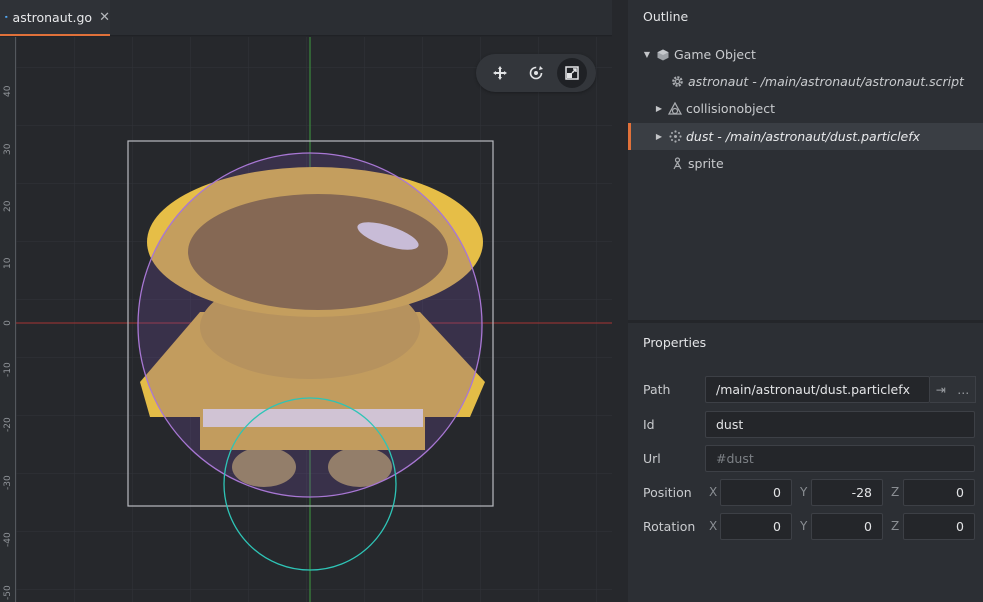 The image size is (983, 602). I want to click on ruler-tick: -10, so click(8, 369).